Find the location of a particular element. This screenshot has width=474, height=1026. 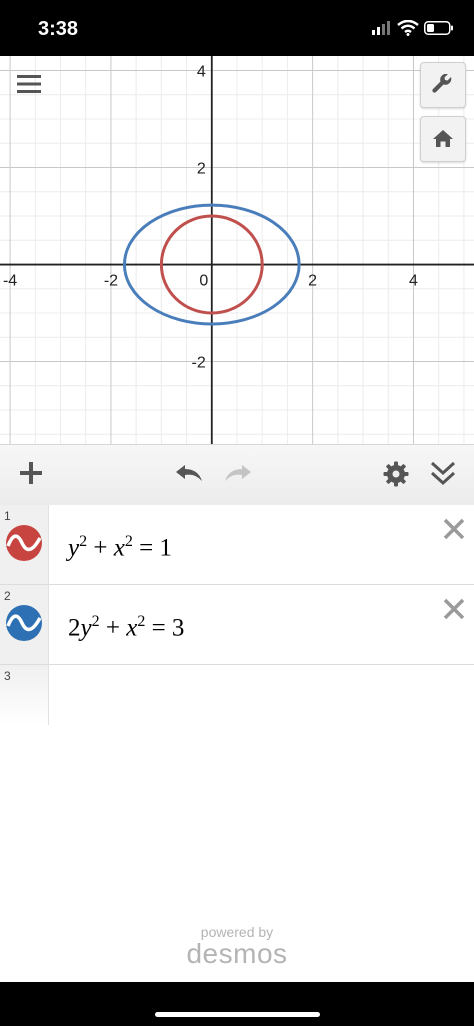

zoom-home-button is located at coordinates (443, 139).